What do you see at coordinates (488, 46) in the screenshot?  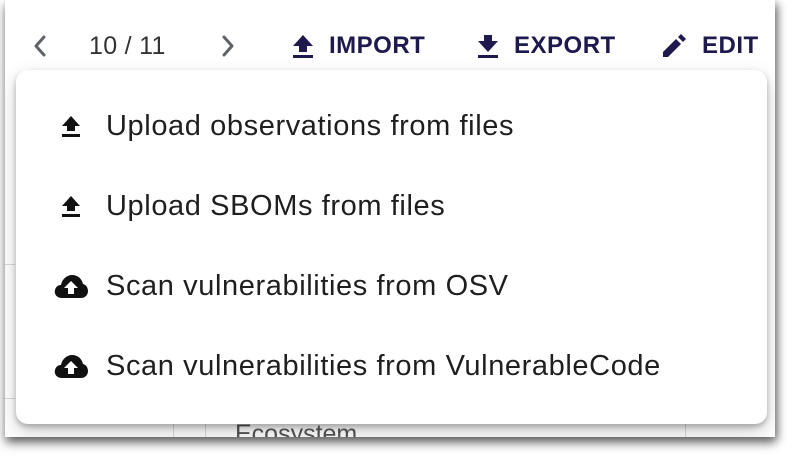 I see `download-icon` at bounding box center [488, 46].